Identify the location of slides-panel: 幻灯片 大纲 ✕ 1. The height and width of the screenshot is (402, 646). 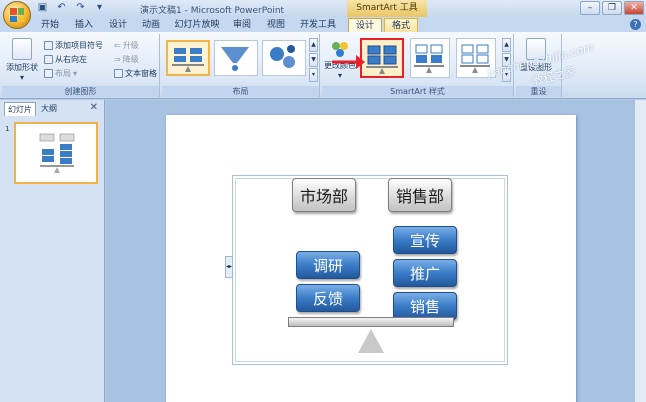
(52, 251).